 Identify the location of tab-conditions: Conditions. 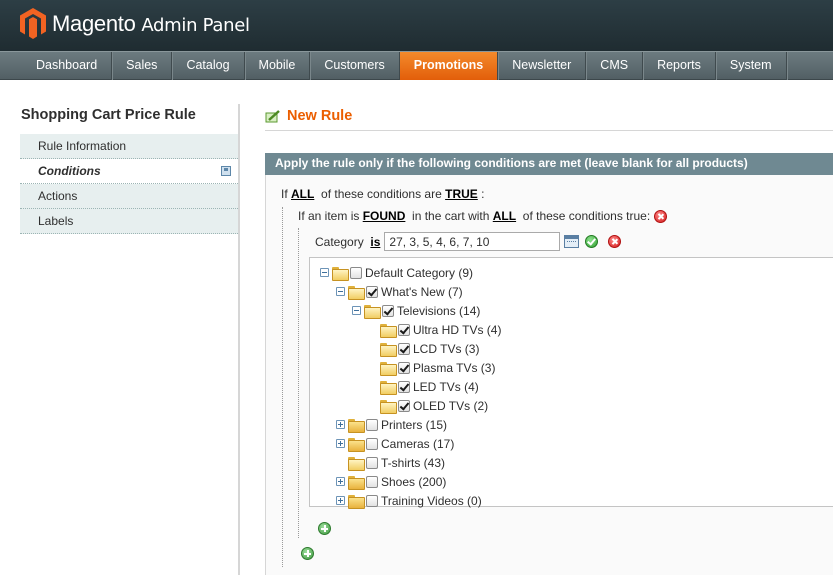
(130, 171).